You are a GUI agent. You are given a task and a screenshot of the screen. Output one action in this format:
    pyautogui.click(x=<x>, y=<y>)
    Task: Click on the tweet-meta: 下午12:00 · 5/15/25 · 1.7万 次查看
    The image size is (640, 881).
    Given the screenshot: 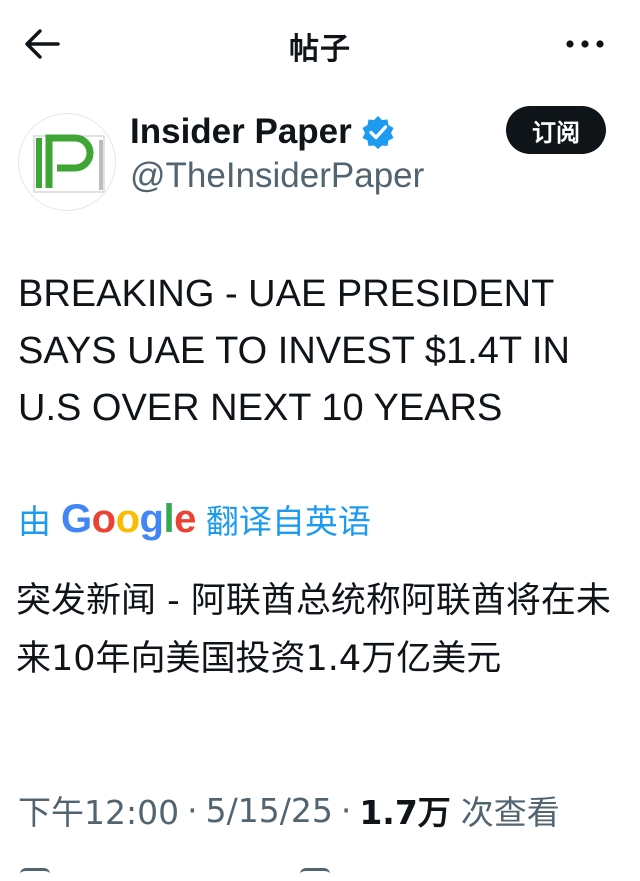 What is the action you would take?
    pyautogui.click(x=289, y=810)
    